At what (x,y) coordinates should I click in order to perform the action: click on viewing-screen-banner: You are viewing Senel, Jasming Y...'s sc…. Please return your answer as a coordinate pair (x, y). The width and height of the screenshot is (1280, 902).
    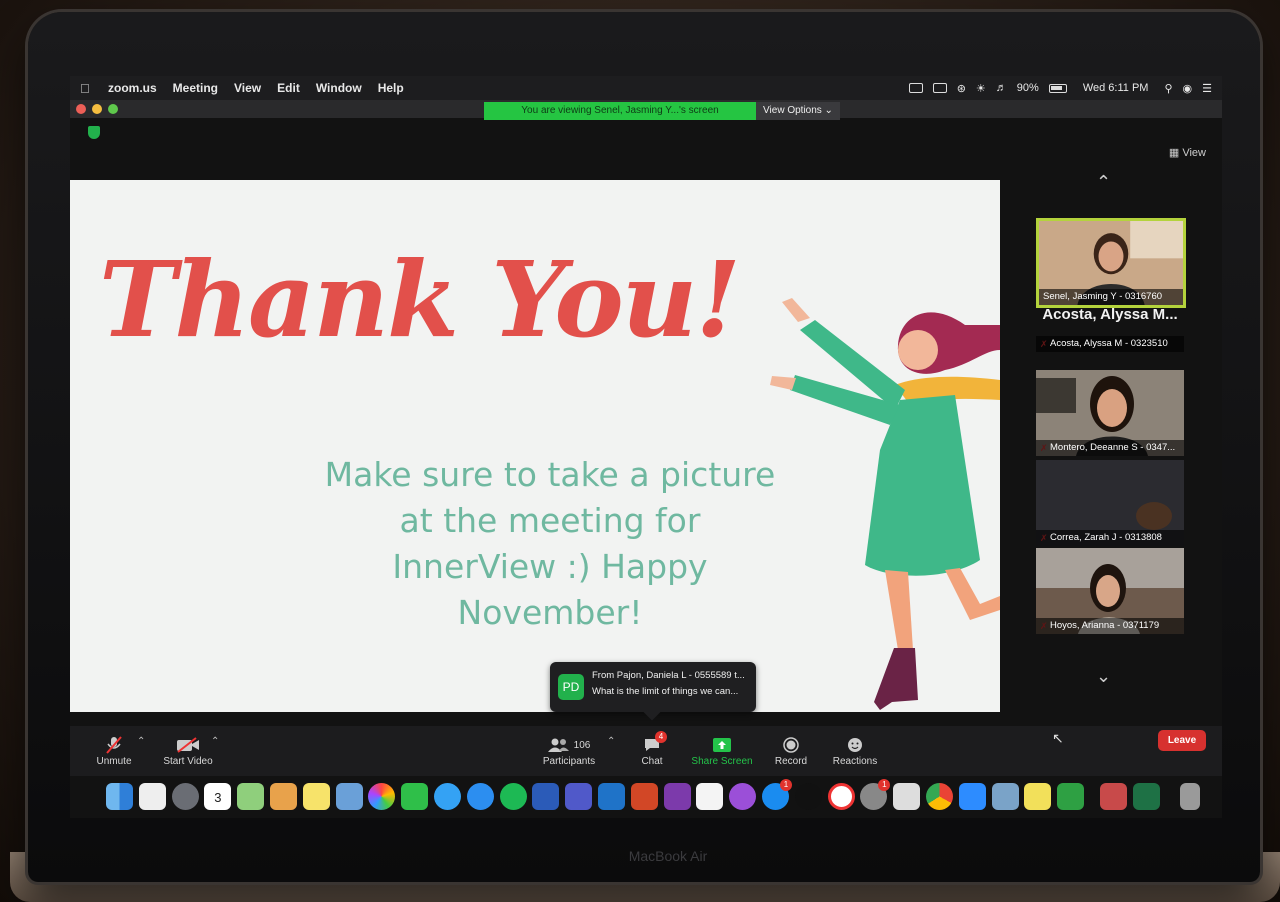
    Looking at the image, I should click on (620, 111).